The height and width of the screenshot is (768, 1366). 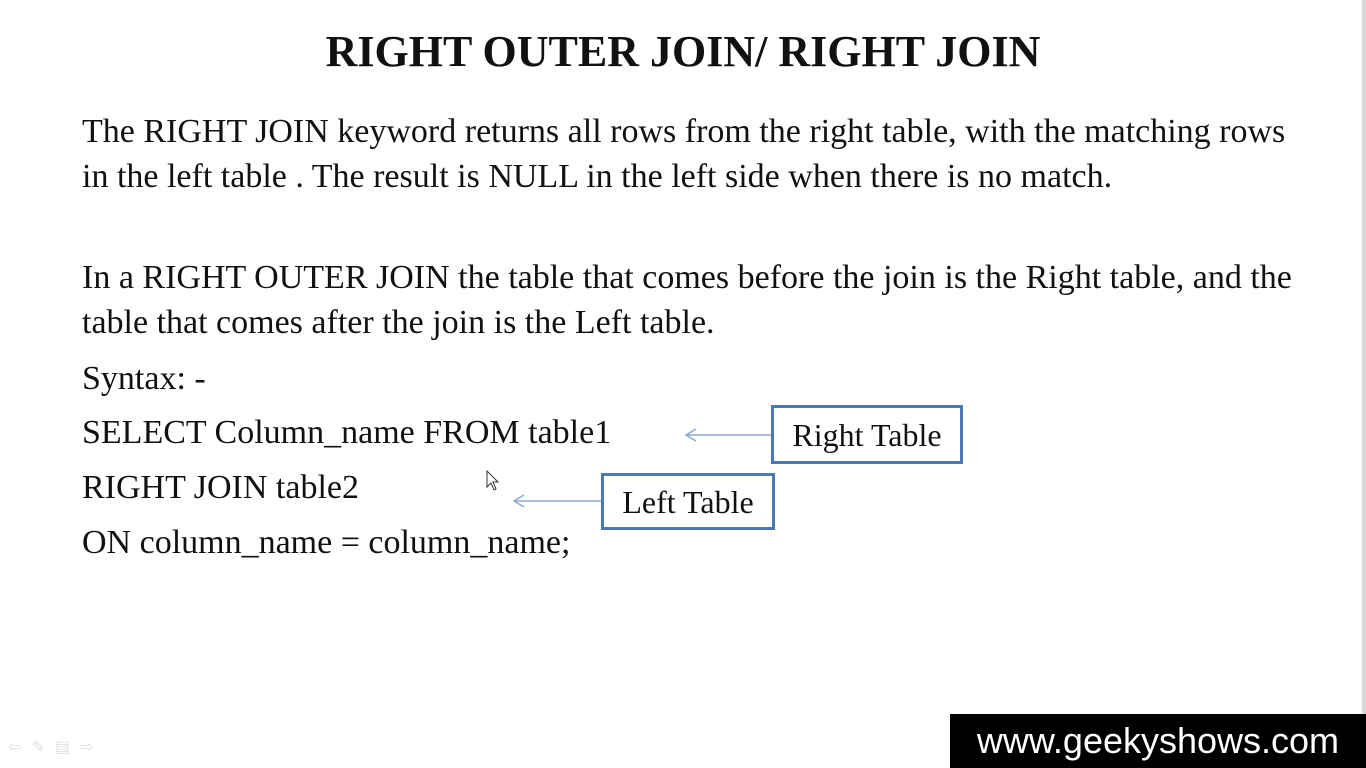 I want to click on right-table-label: Right Table, so click(x=867, y=434).